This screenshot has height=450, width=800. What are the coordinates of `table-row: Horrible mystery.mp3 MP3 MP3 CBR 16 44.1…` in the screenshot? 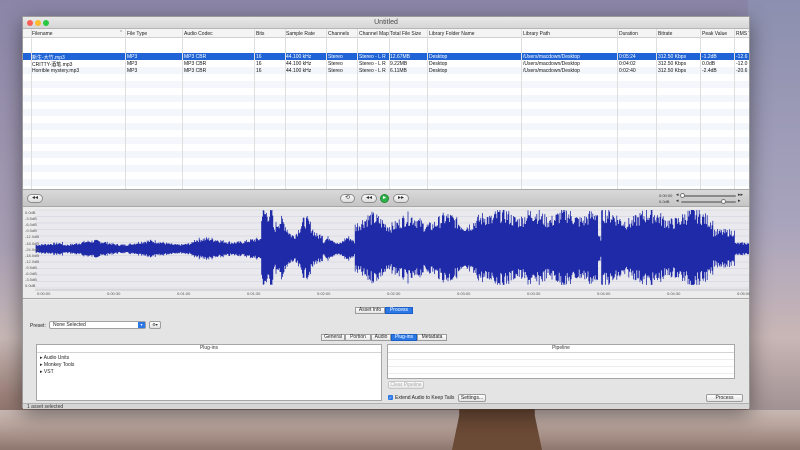 It's located at (386, 70).